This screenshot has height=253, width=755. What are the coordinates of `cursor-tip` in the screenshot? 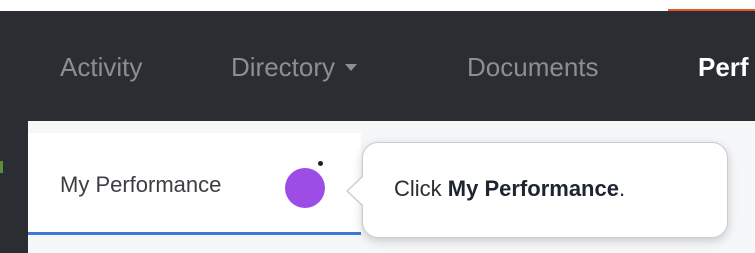 It's located at (320, 163).